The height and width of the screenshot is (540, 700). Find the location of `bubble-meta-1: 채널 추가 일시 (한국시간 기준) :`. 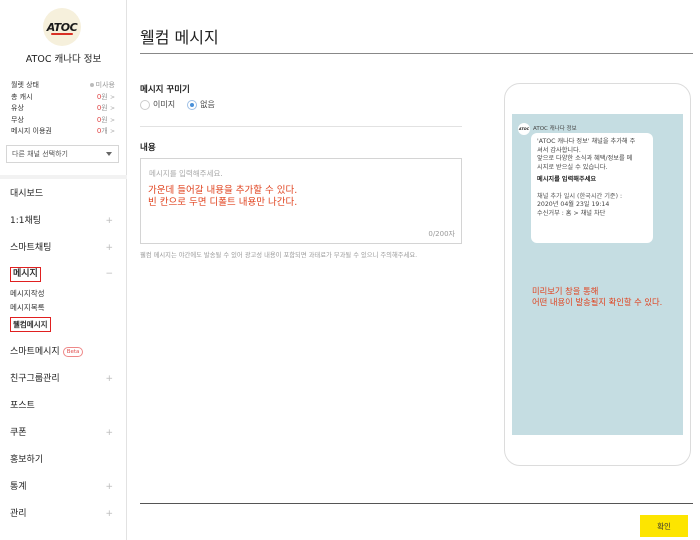

bubble-meta-1: 채널 추가 일시 (한국시간 기준) : is located at coordinates (580, 196).